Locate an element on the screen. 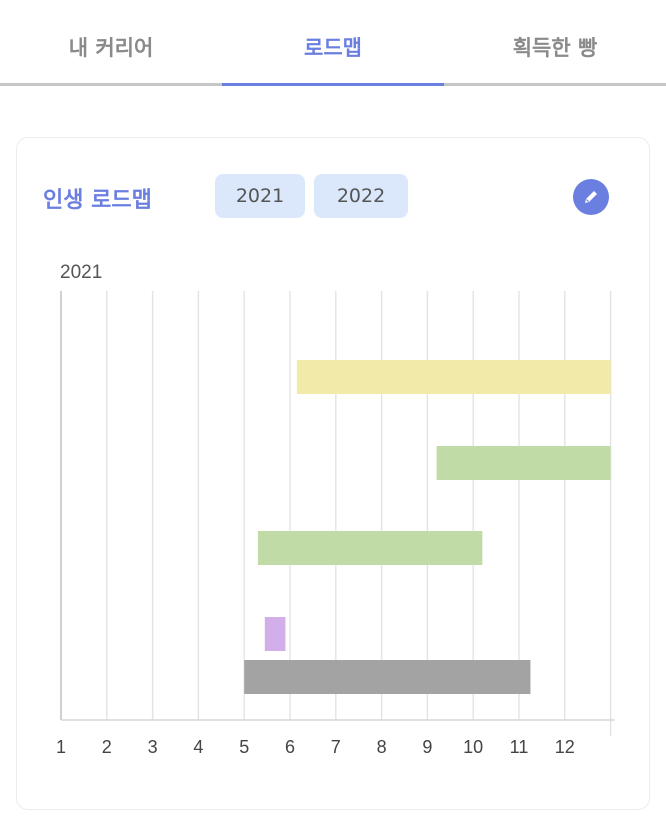  x-tick-label: 4 is located at coordinates (198, 747).